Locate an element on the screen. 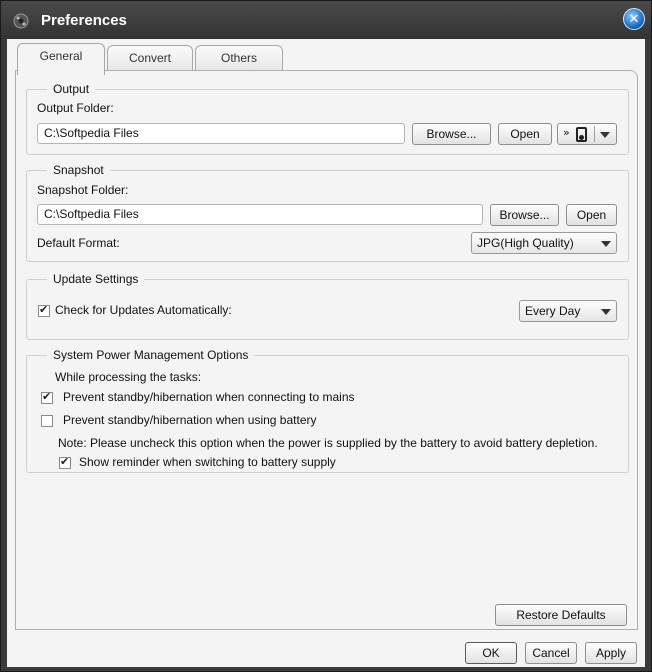  app-icon is located at coordinates (21, 21).